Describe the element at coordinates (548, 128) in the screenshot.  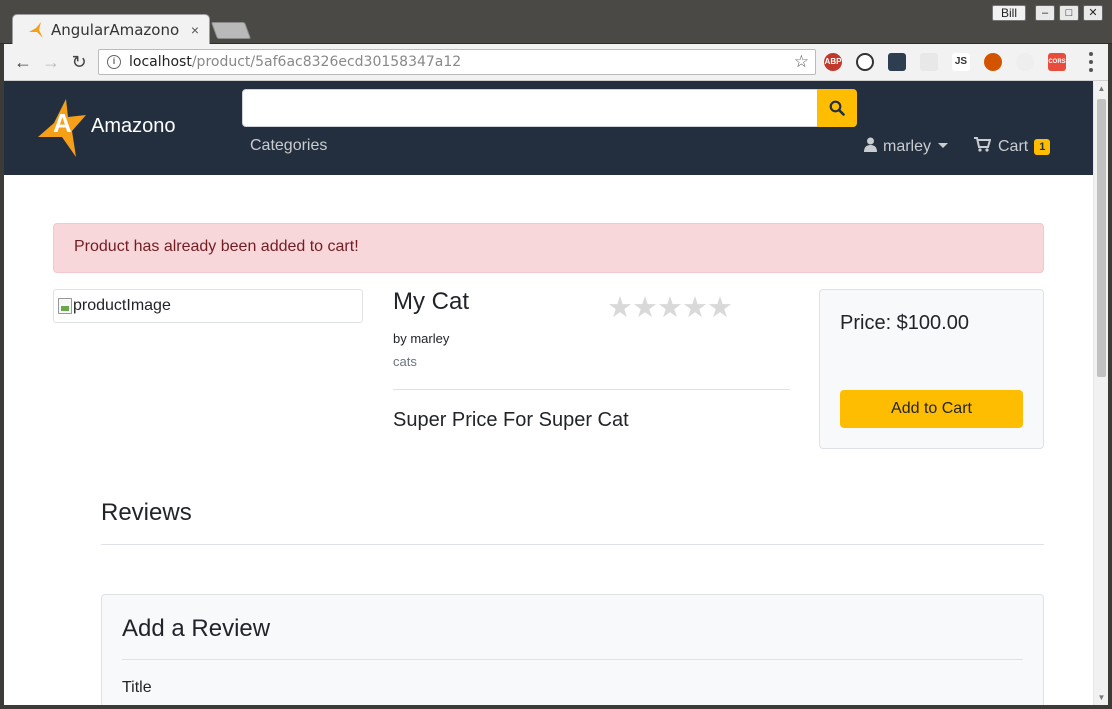
I see `site-navbar: A Amazono Categories marley Cart 1` at that location.